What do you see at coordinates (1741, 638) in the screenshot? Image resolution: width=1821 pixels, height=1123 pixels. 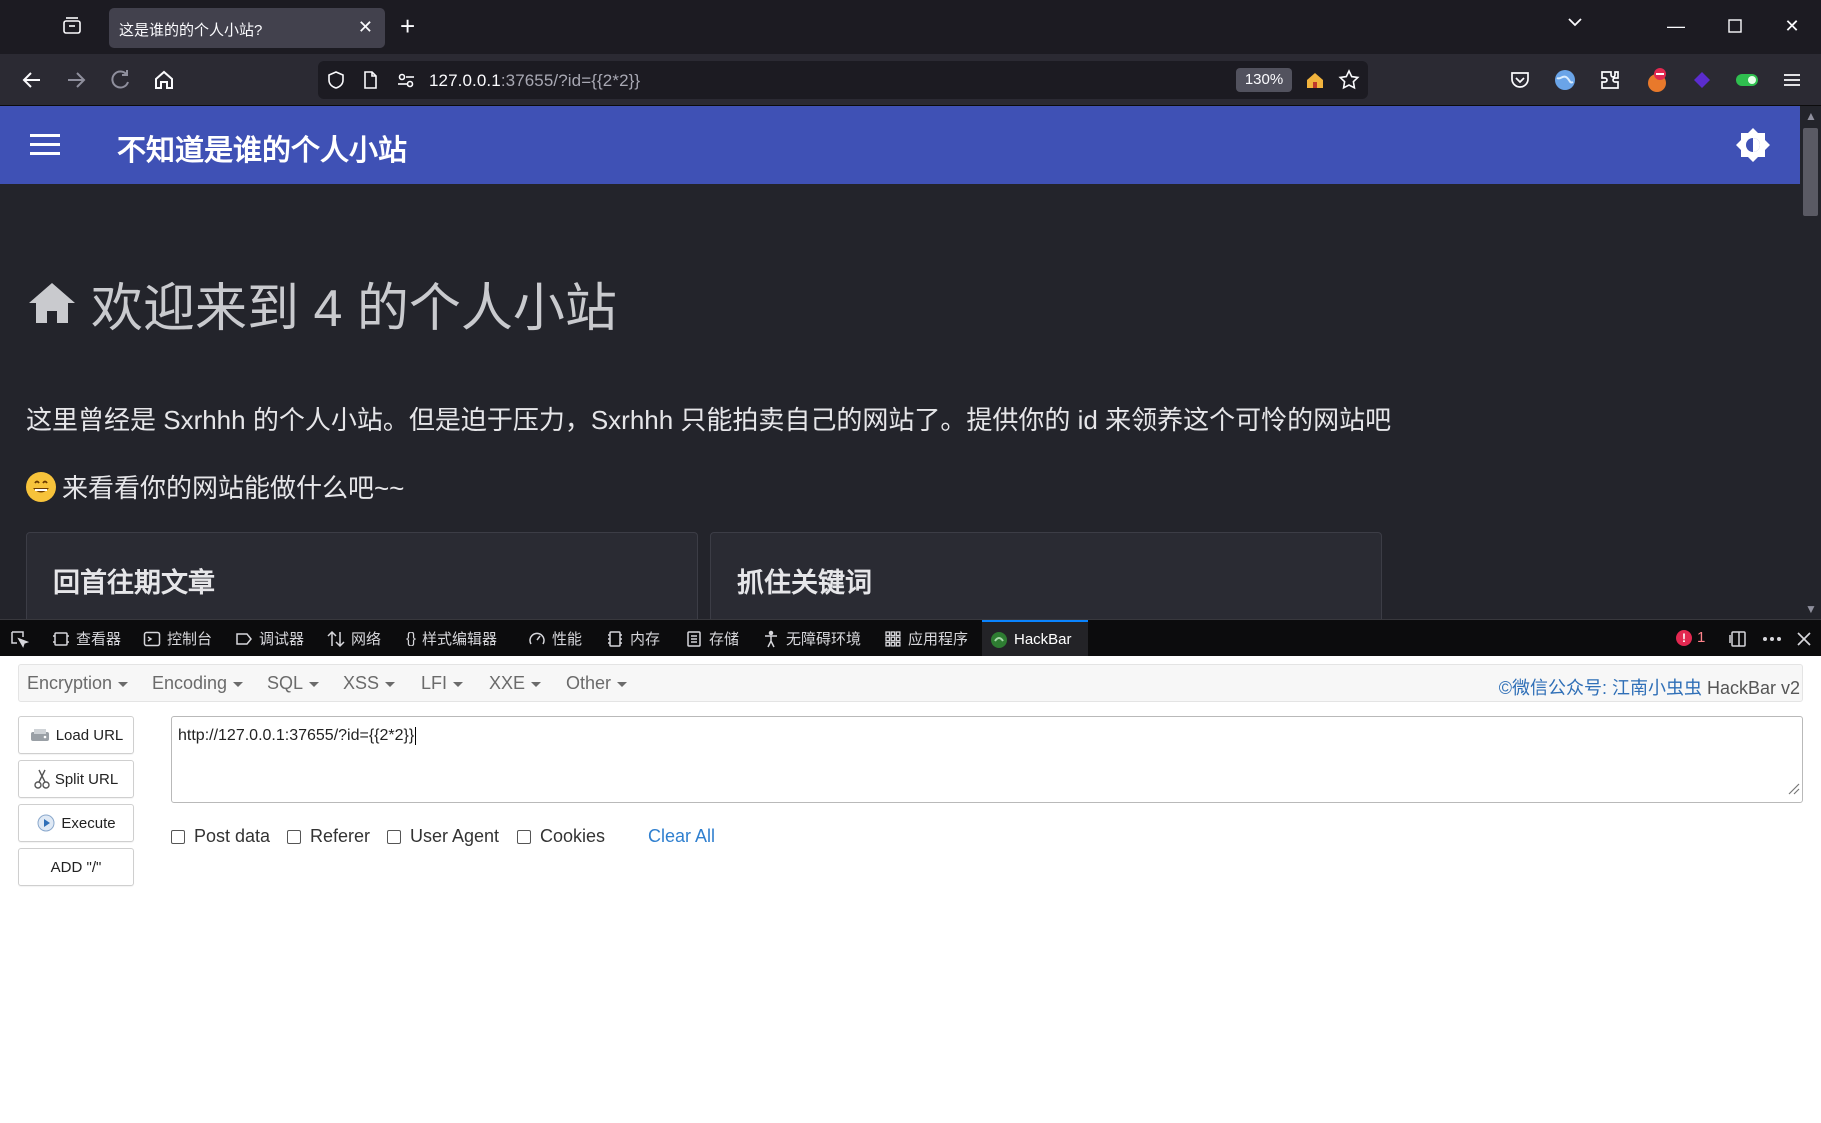 I see `dock-toggle-button` at bounding box center [1741, 638].